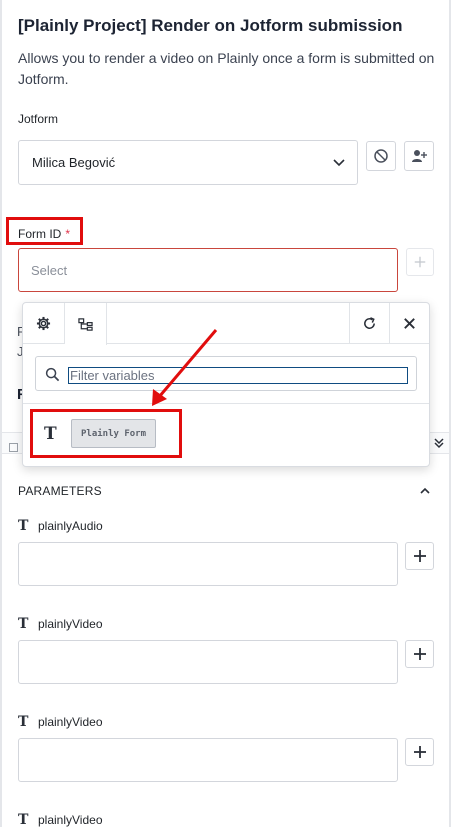 This screenshot has width=451, height=827. Describe the element at coordinates (425, 491) in the screenshot. I see `chevron-up-icon` at that location.